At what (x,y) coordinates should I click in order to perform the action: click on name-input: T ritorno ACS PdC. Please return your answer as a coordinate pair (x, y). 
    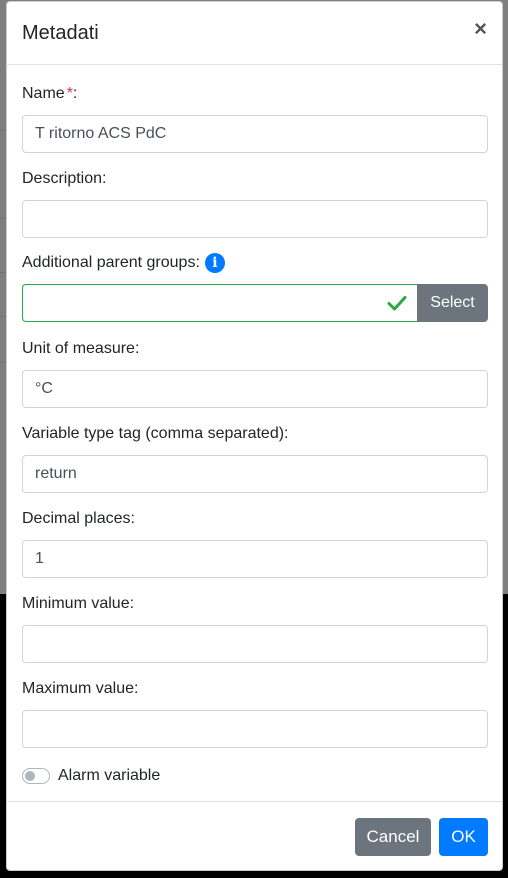
    Looking at the image, I should click on (255, 134).